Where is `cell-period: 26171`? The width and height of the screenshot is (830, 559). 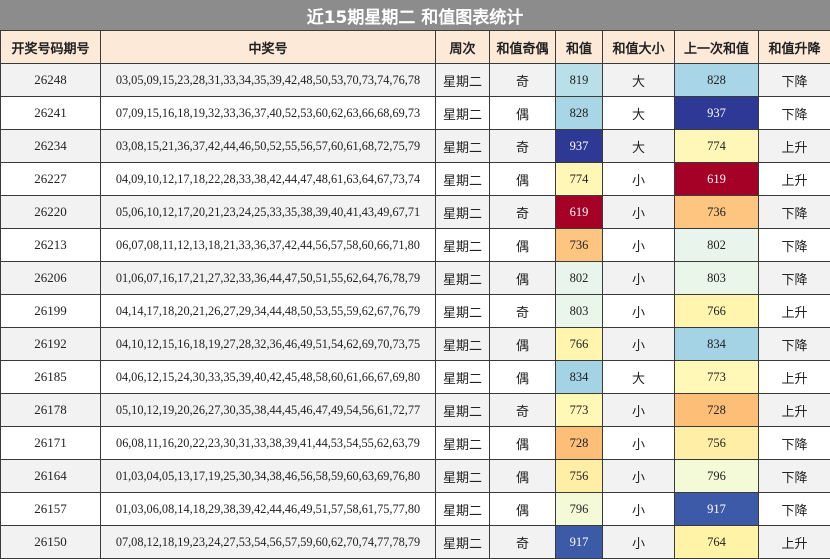
cell-period: 26171 is located at coordinates (50, 443).